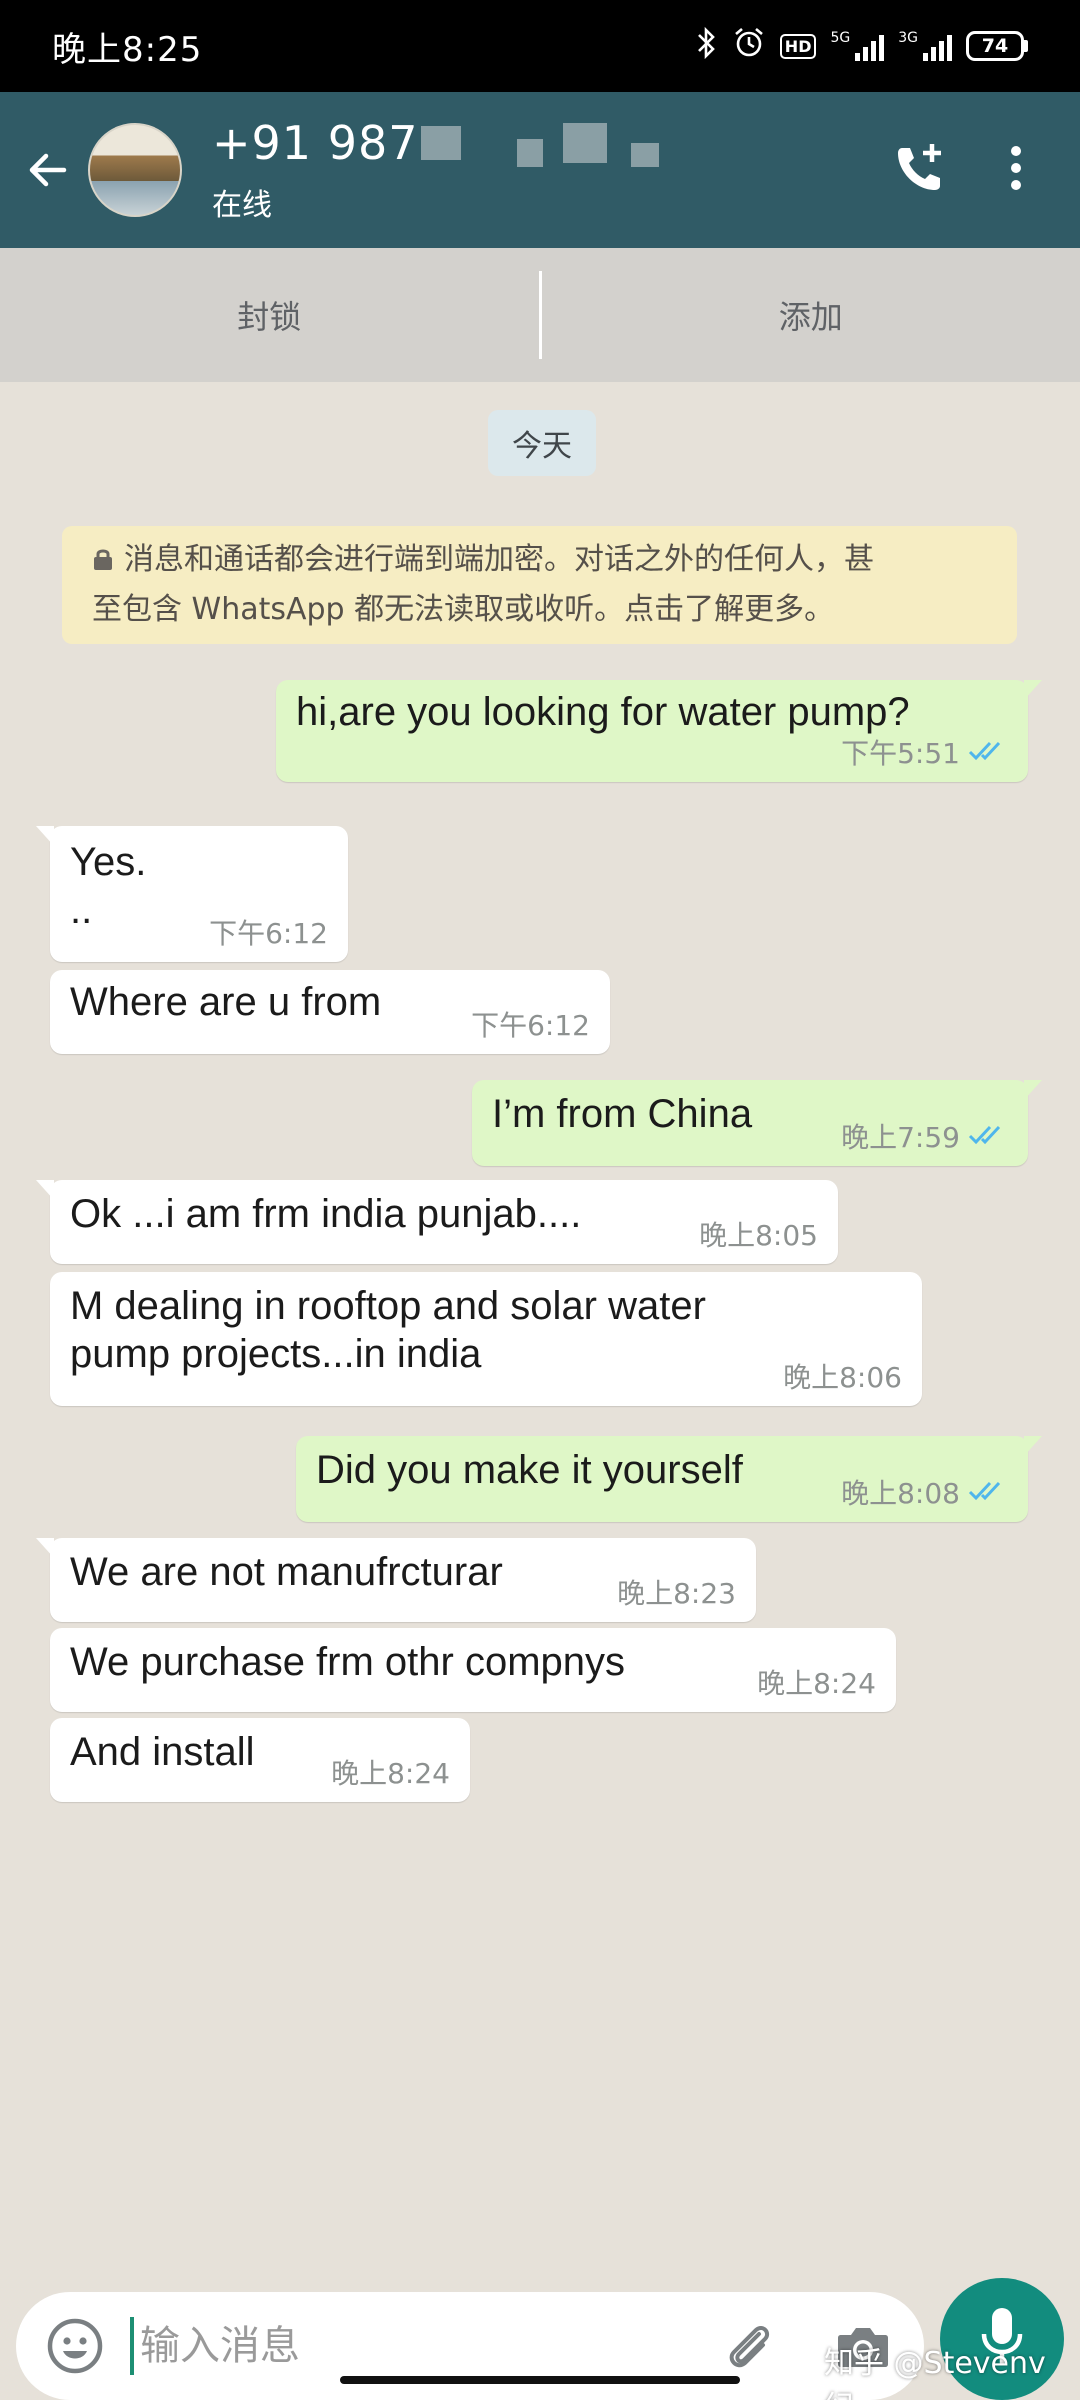 The height and width of the screenshot is (2400, 1080). Describe the element at coordinates (798, 46) in the screenshot. I see `hd-icon: HD` at that location.